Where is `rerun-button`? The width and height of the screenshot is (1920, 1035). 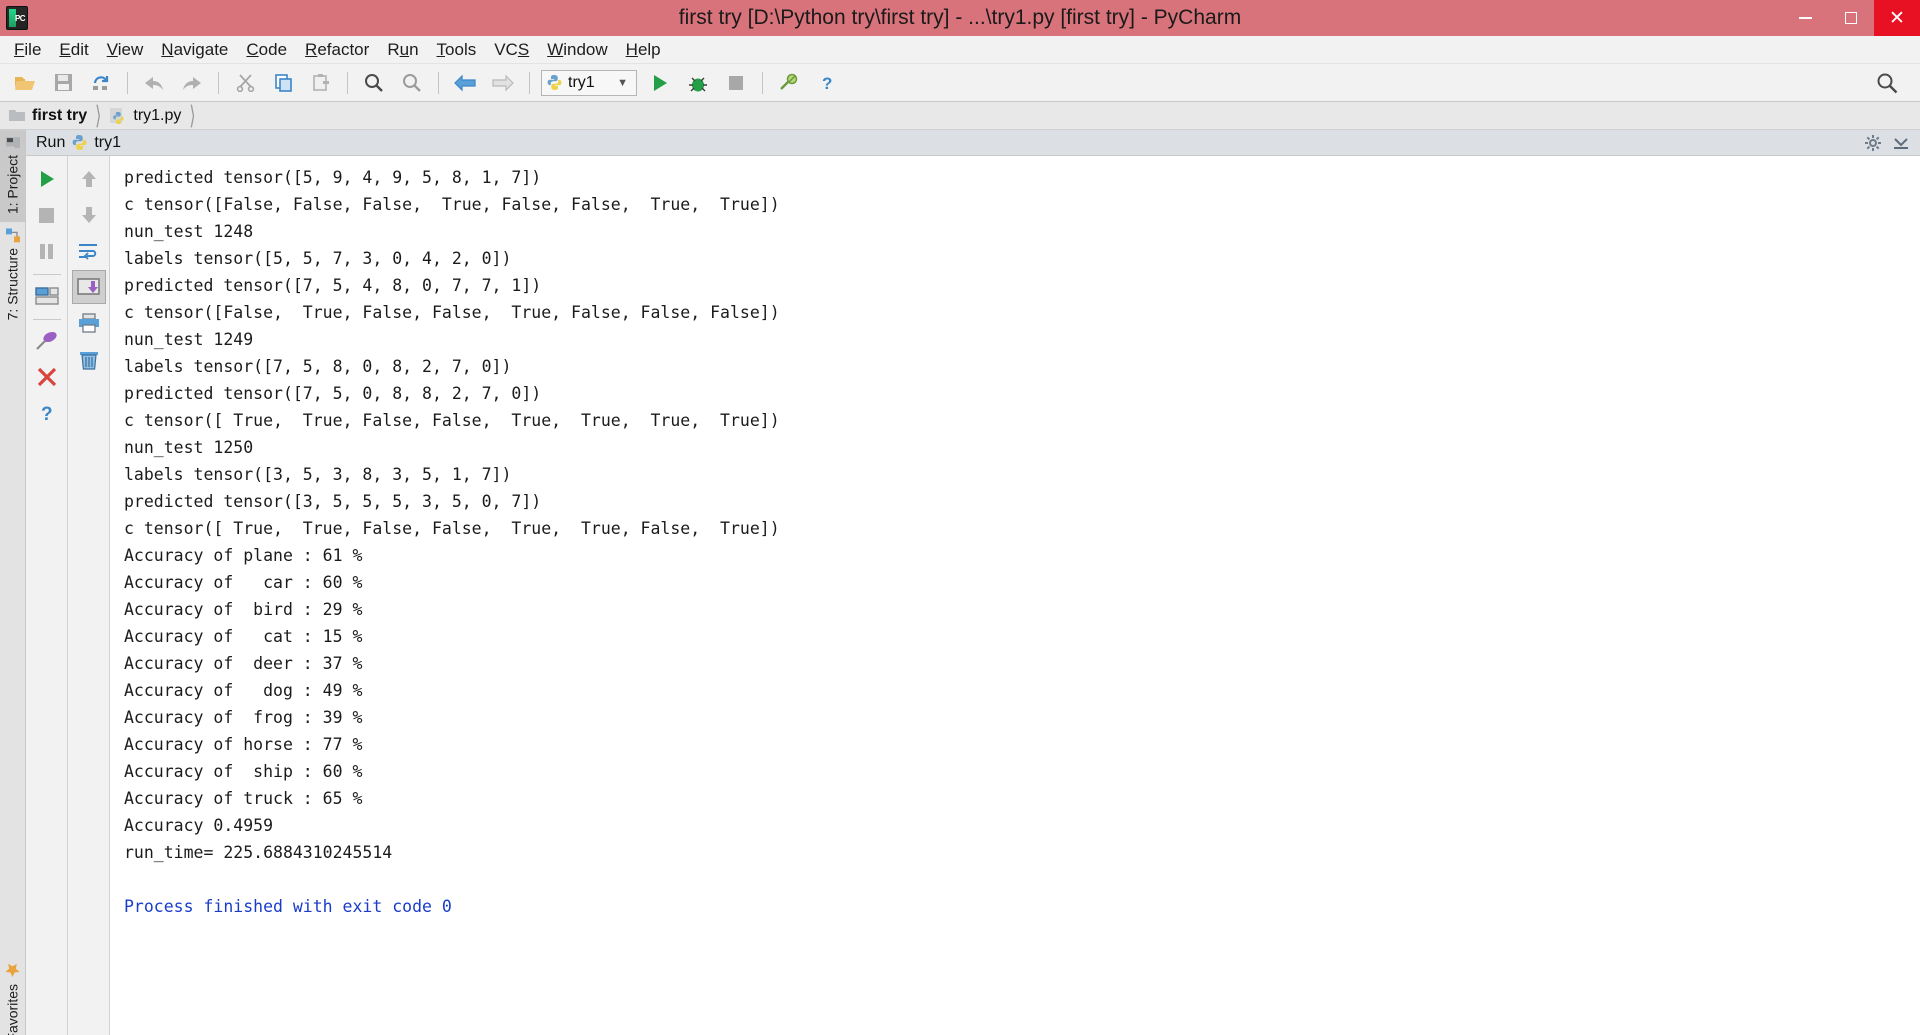 rerun-button is located at coordinates (47, 179).